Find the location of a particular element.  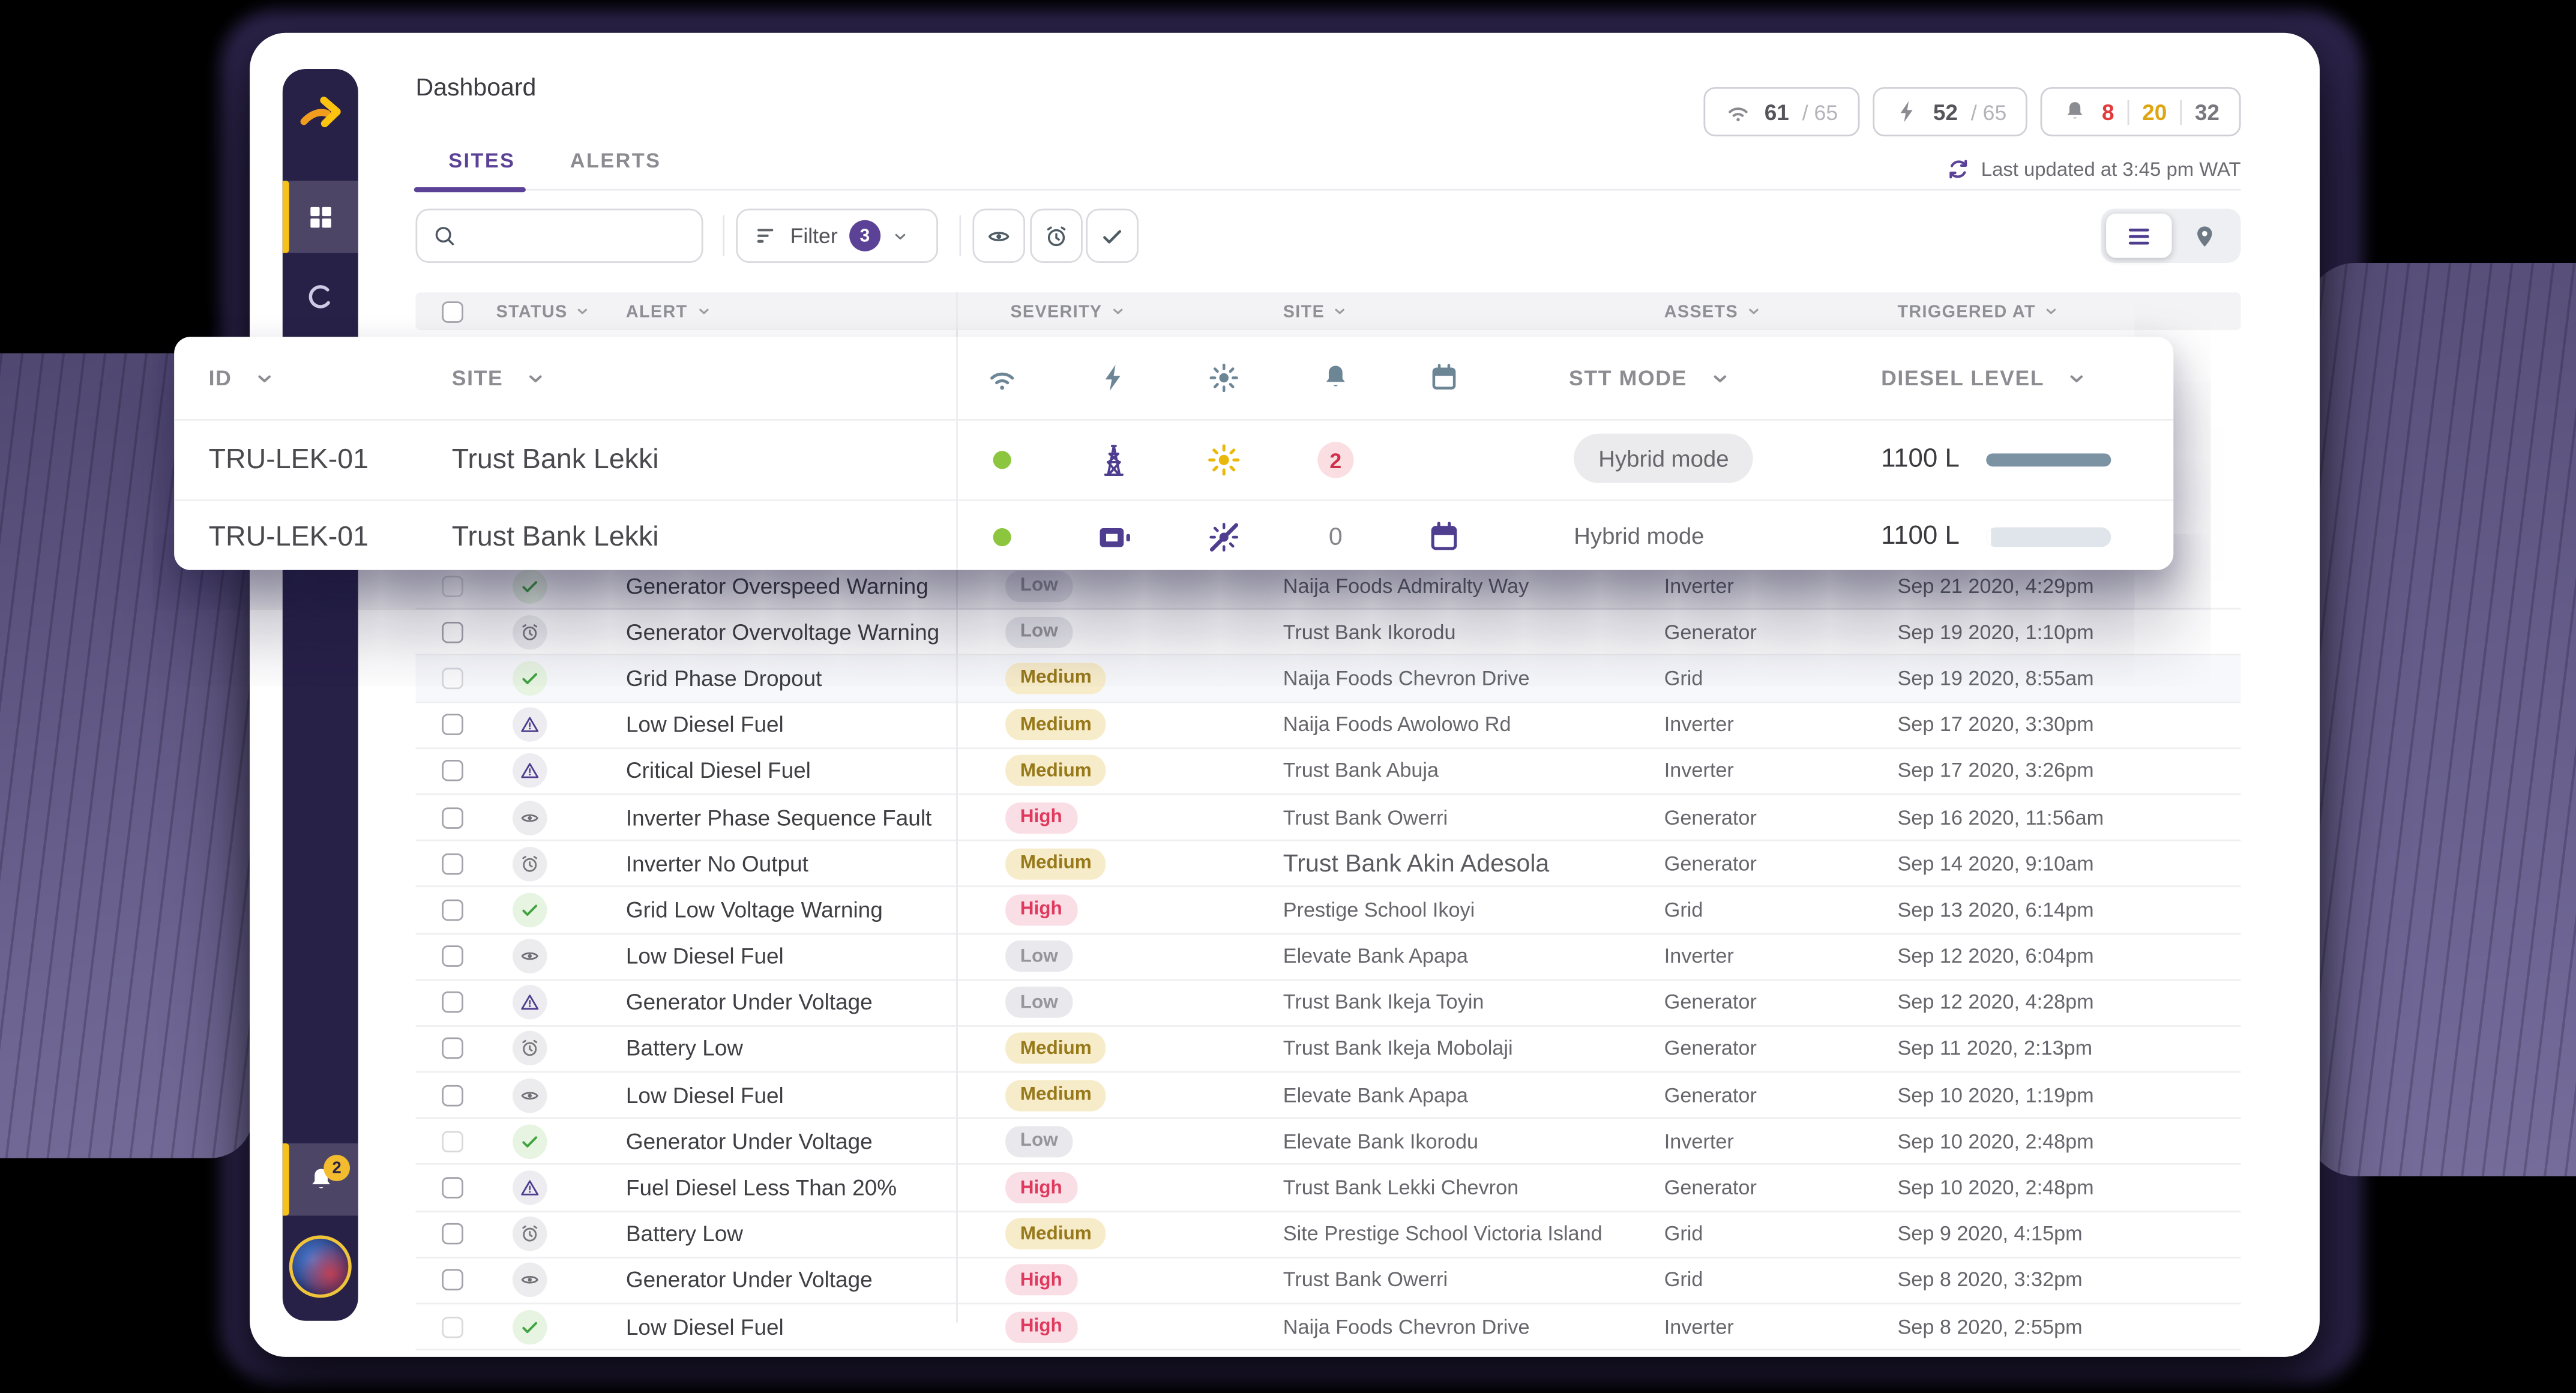

sidebar-item-reports is located at coordinates (320, 297).